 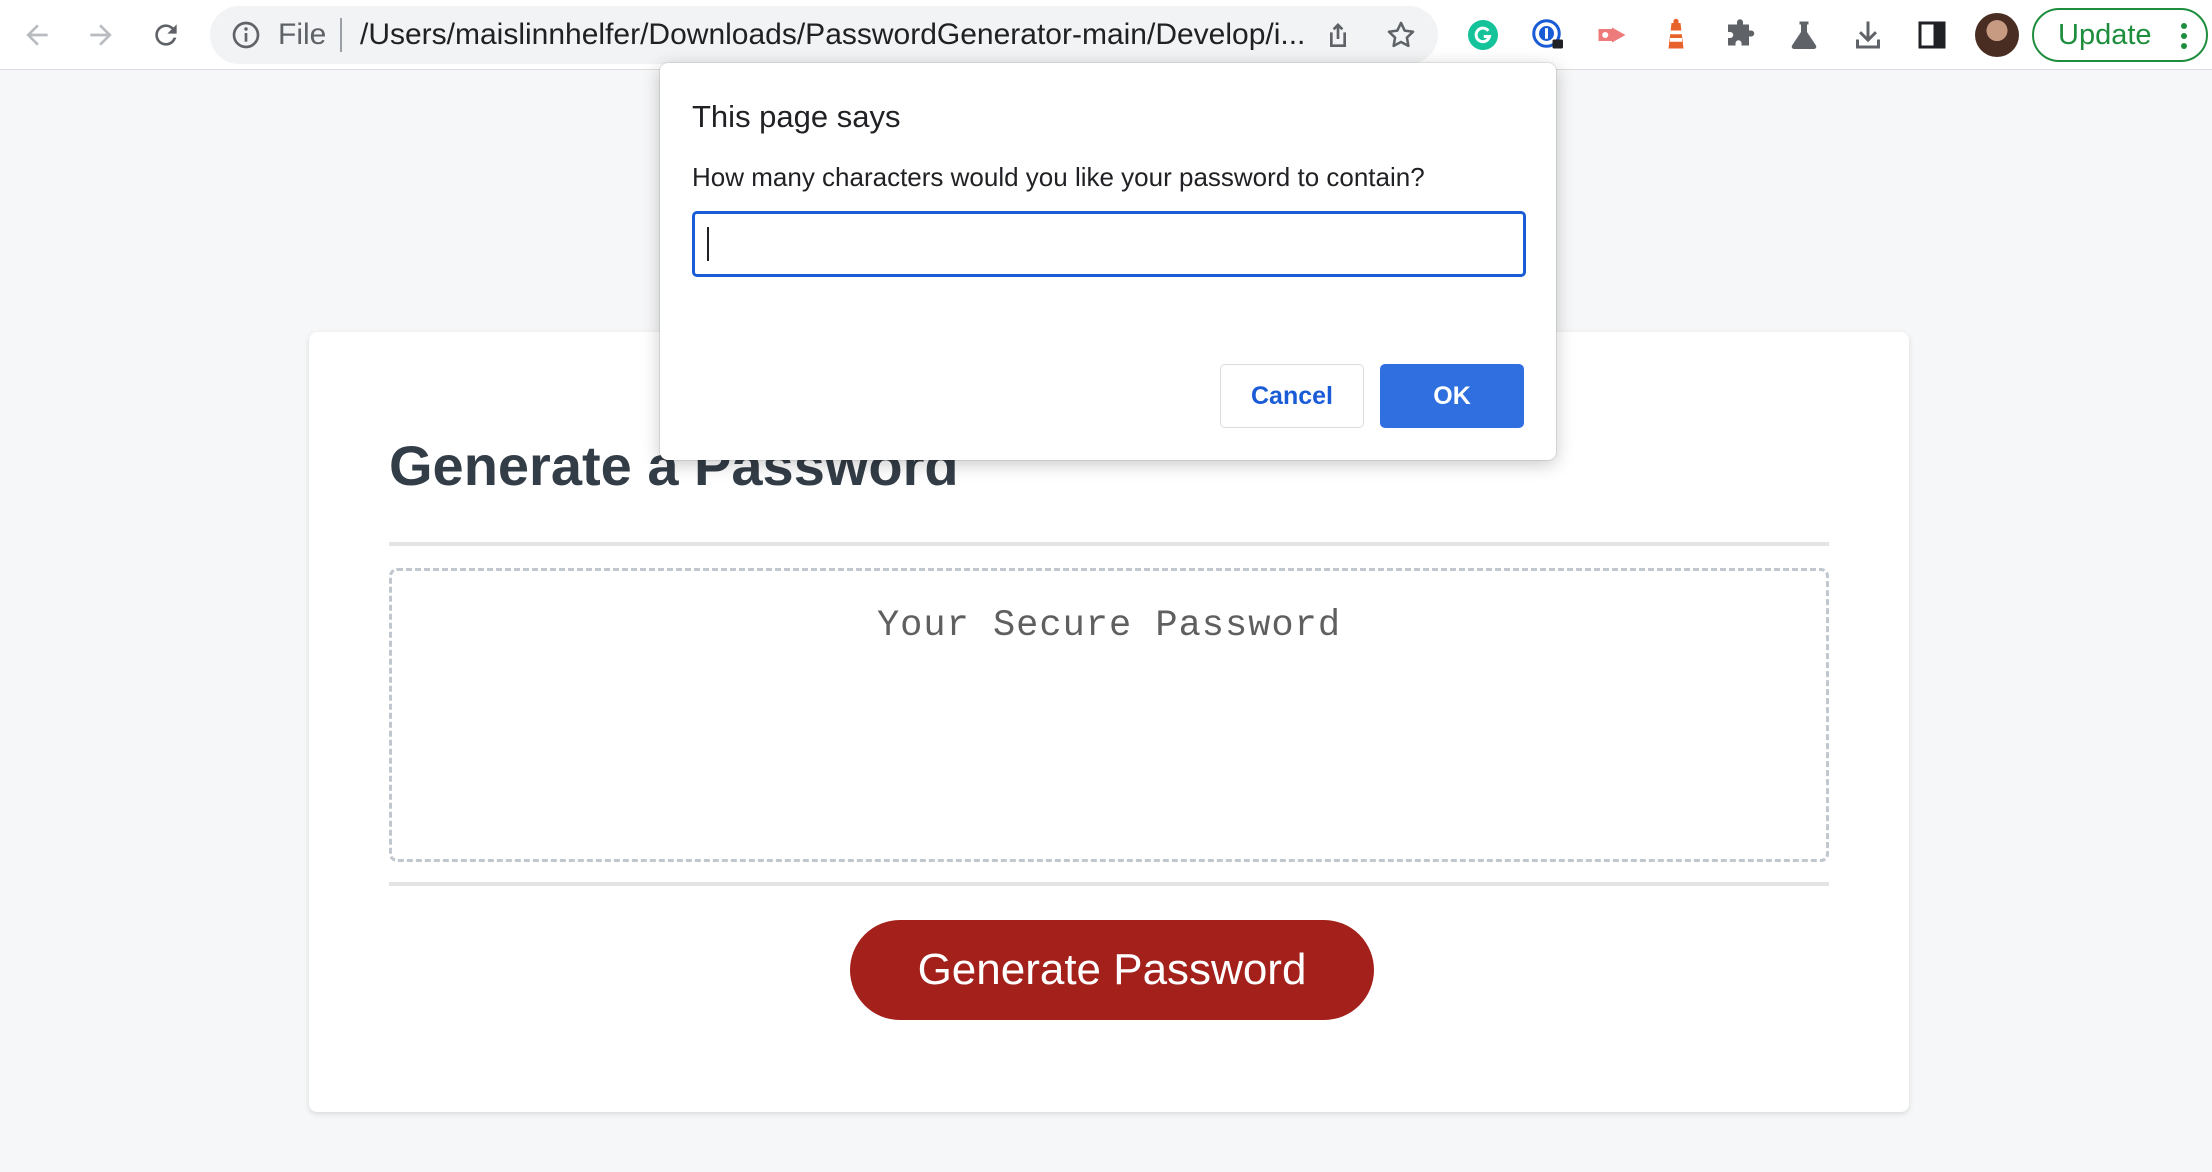 What do you see at coordinates (1338, 35) in the screenshot?
I see `share-icon` at bounding box center [1338, 35].